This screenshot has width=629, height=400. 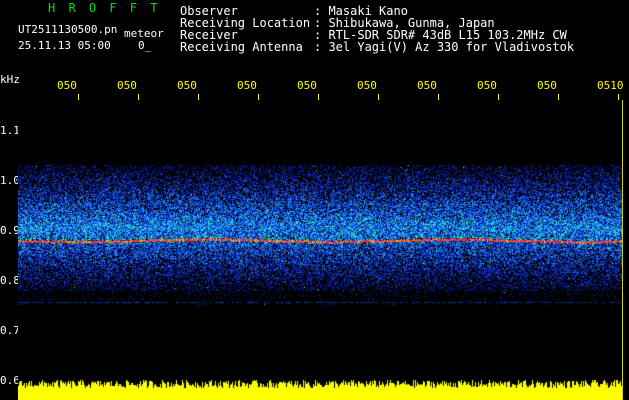 I want to click on sub-value: 0_, so click(x=145, y=45).